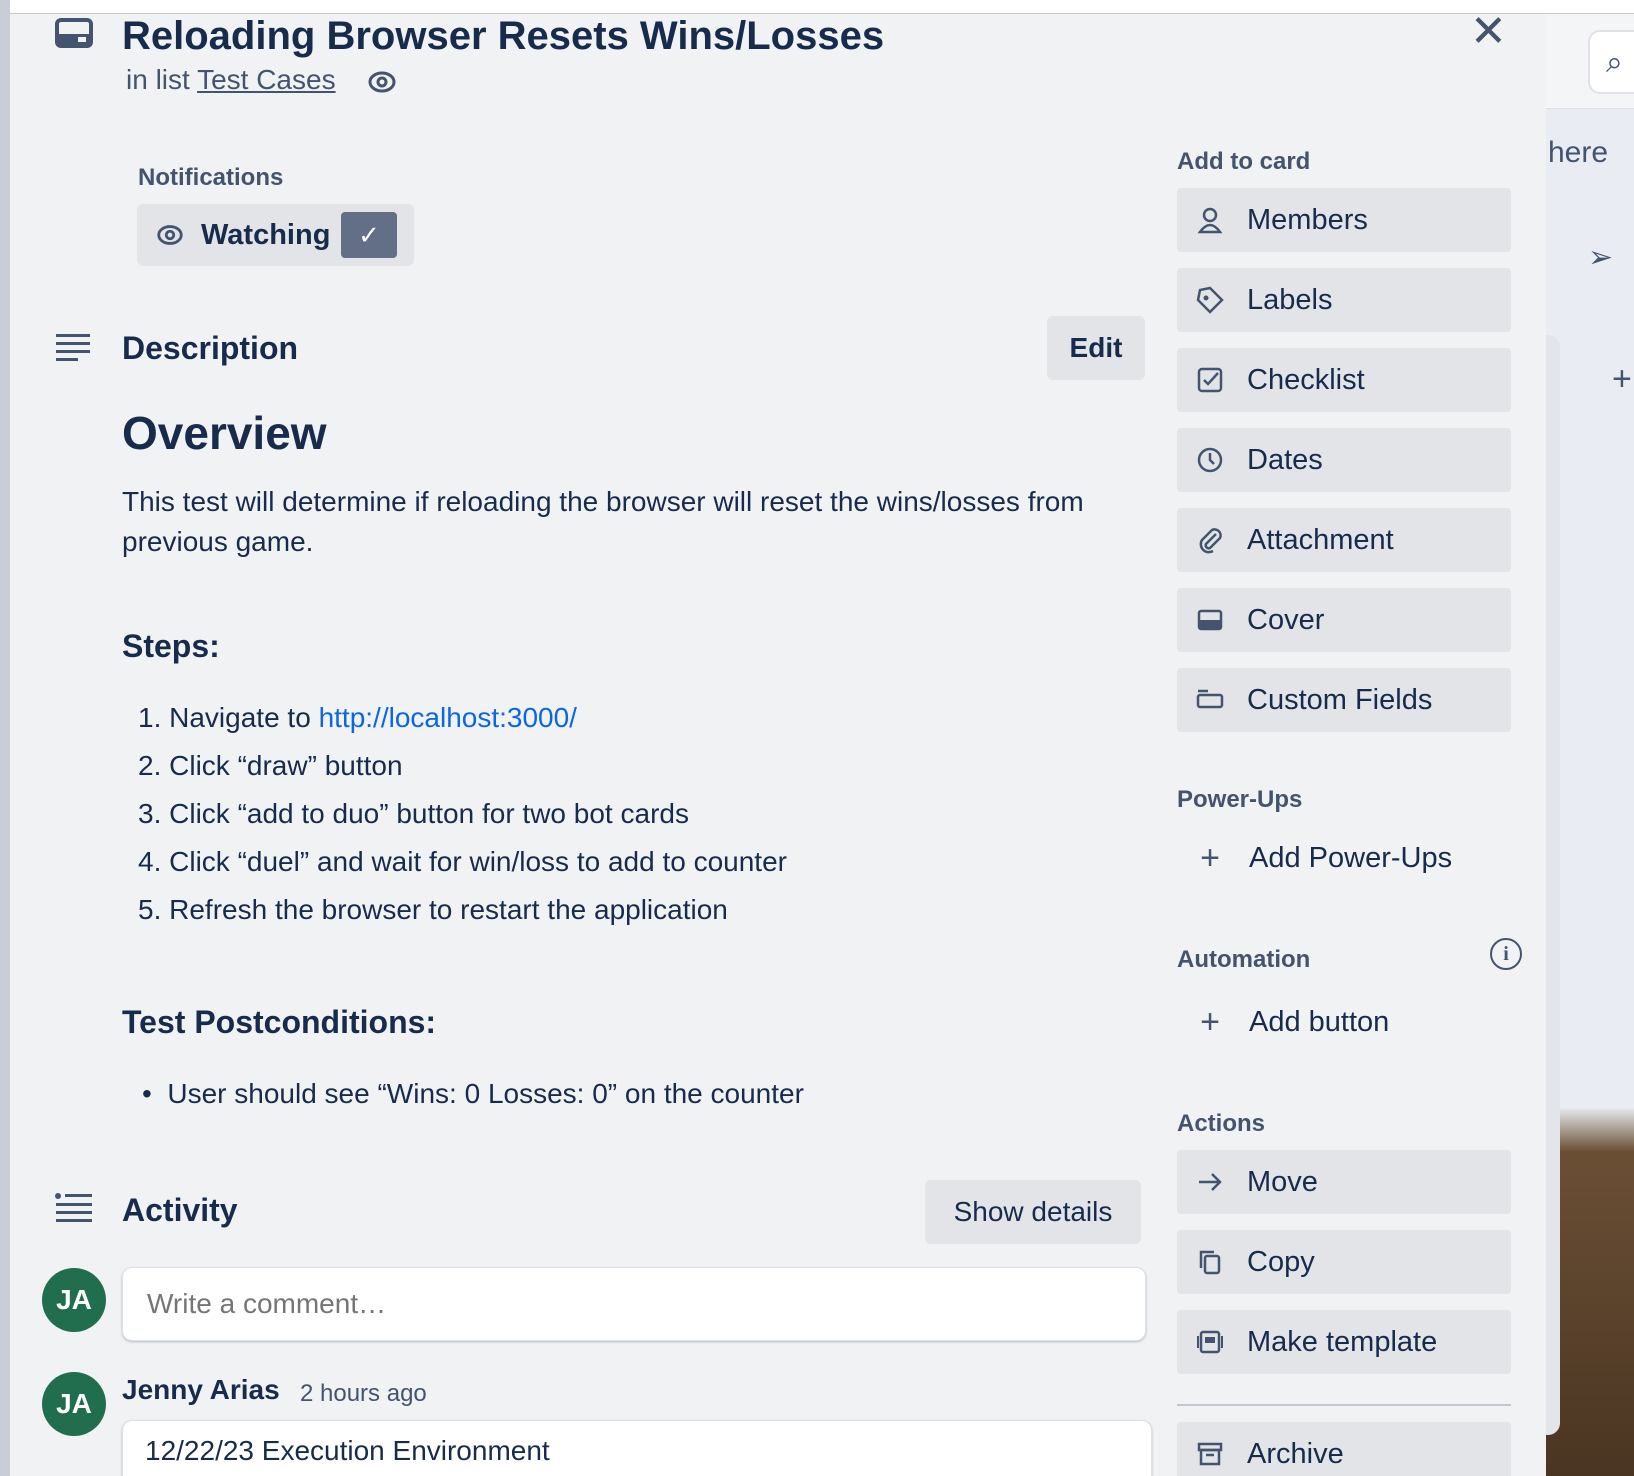  I want to click on dates-label: Dates, so click(1285, 459).